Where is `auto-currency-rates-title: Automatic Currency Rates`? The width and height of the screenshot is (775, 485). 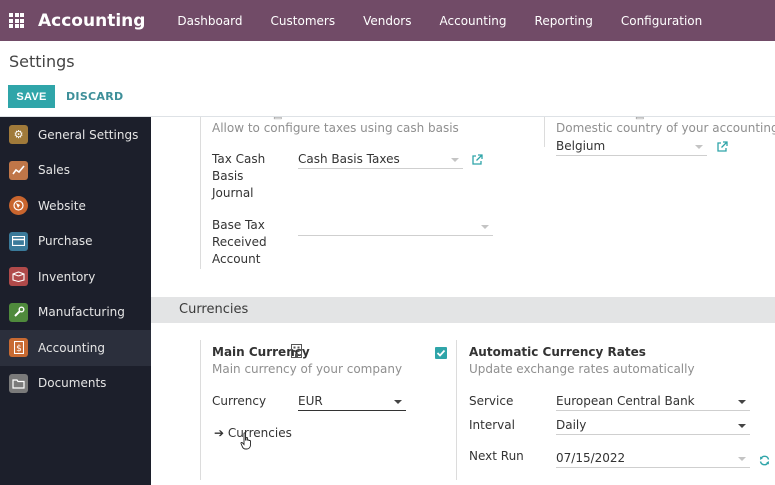
auto-currency-rates-title: Automatic Currency Rates is located at coordinates (557, 352).